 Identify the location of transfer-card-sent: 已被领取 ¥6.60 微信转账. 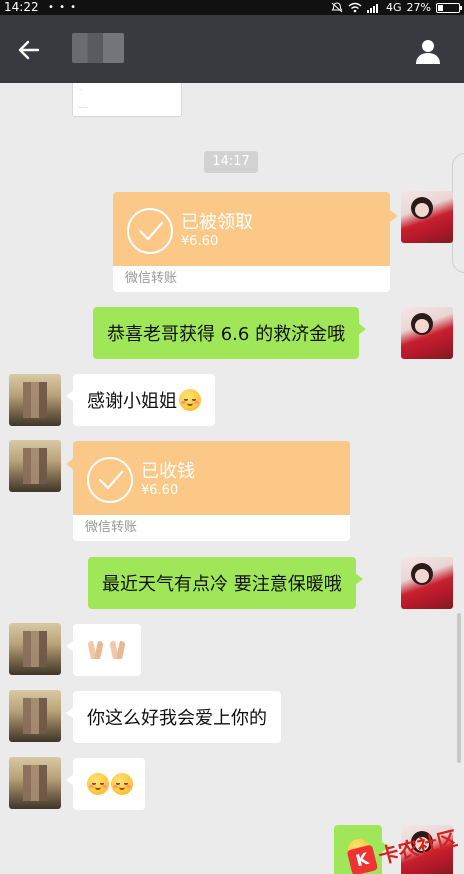
(251, 242).